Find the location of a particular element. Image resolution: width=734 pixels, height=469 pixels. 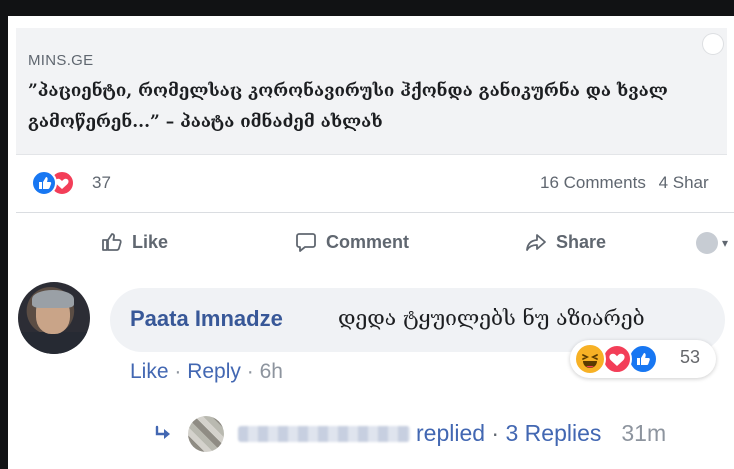

stats-divider is located at coordinates (375, 212).